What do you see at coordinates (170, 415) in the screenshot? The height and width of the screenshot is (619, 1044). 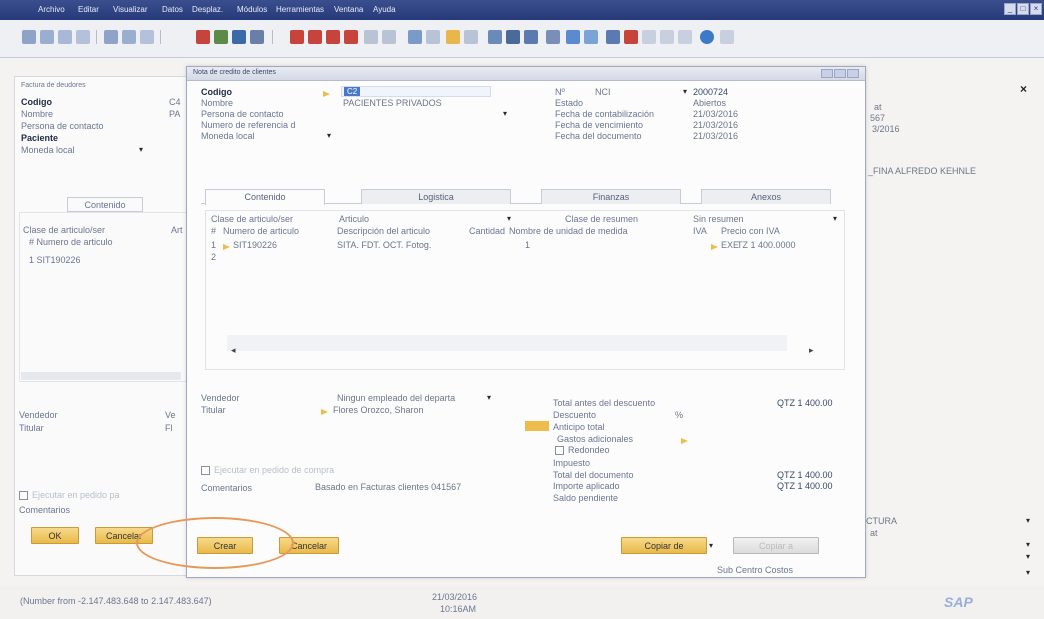 I see `bg-value-vendedor: Ve` at bounding box center [170, 415].